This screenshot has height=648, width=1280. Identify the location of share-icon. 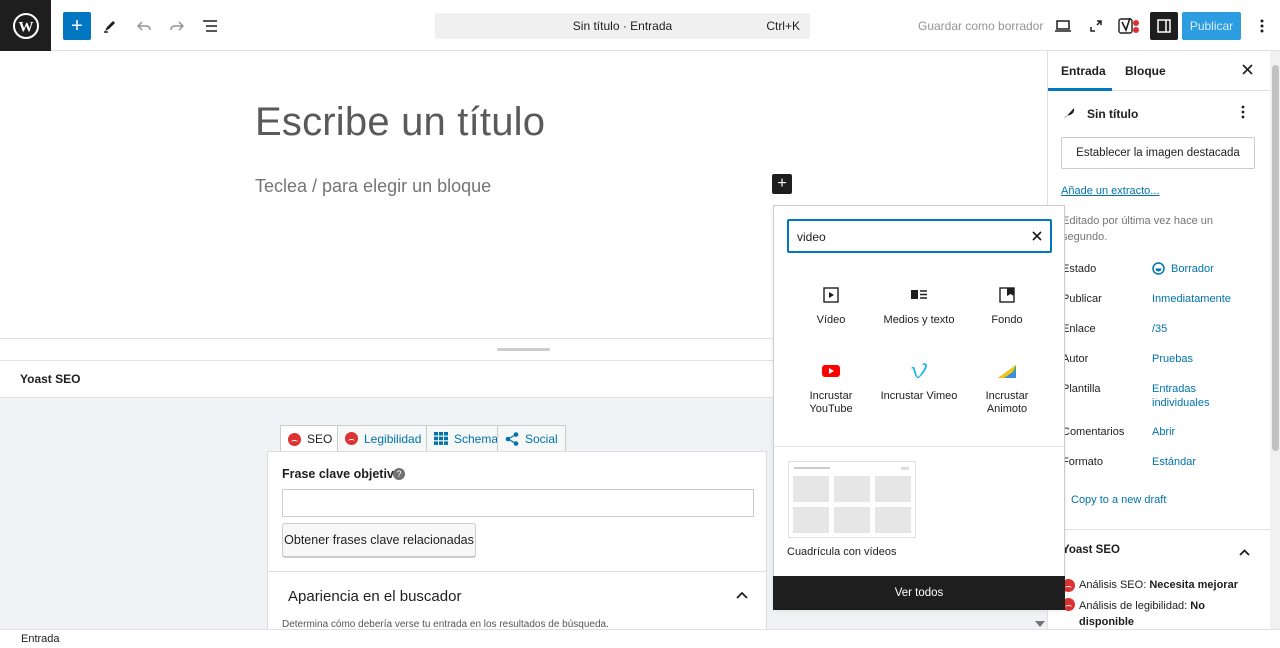
(512, 438).